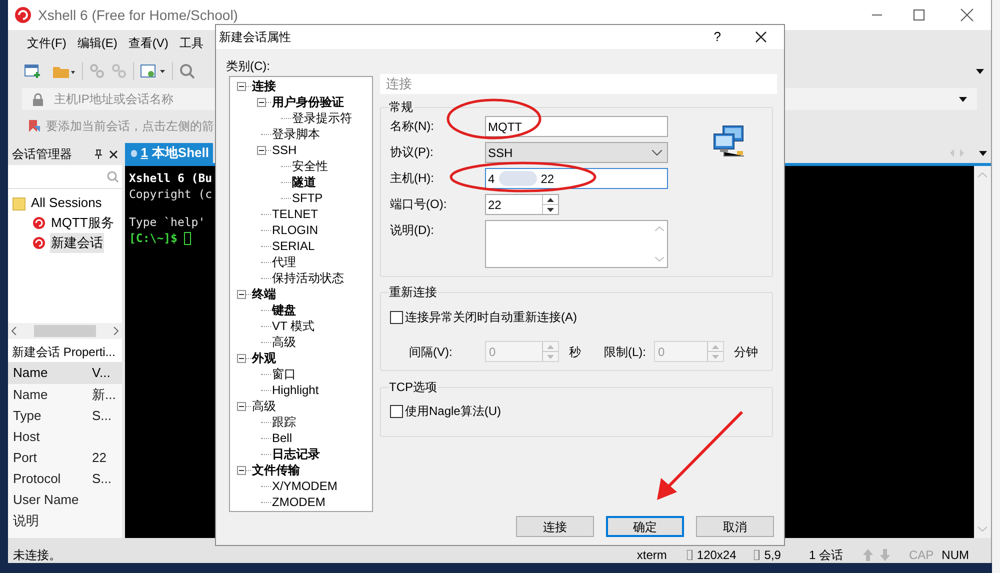 The height and width of the screenshot is (573, 1000). Describe the element at coordinates (657, 153) in the screenshot. I see `chevron-down-icon` at that location.